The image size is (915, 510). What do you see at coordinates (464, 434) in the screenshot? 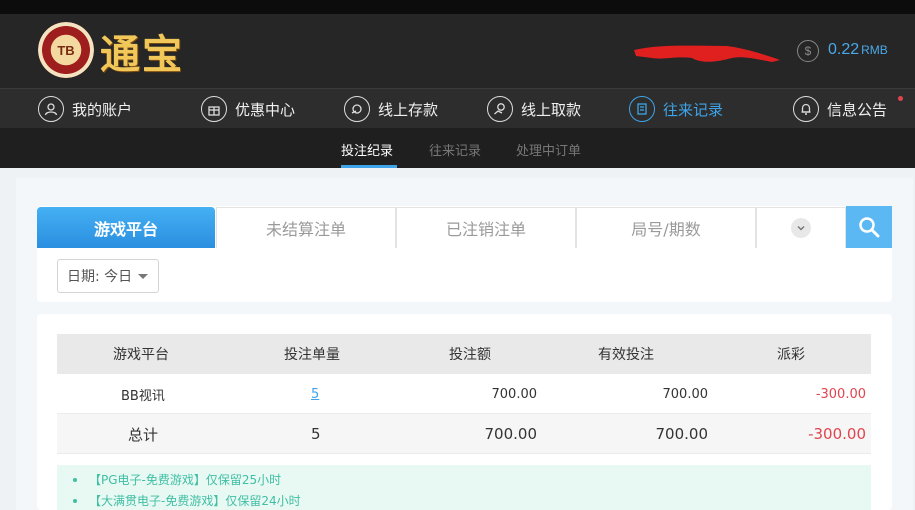
I see `table-row-total: 总计 5 700.00 700.00 -300.00` at bounding box center [464, 434].